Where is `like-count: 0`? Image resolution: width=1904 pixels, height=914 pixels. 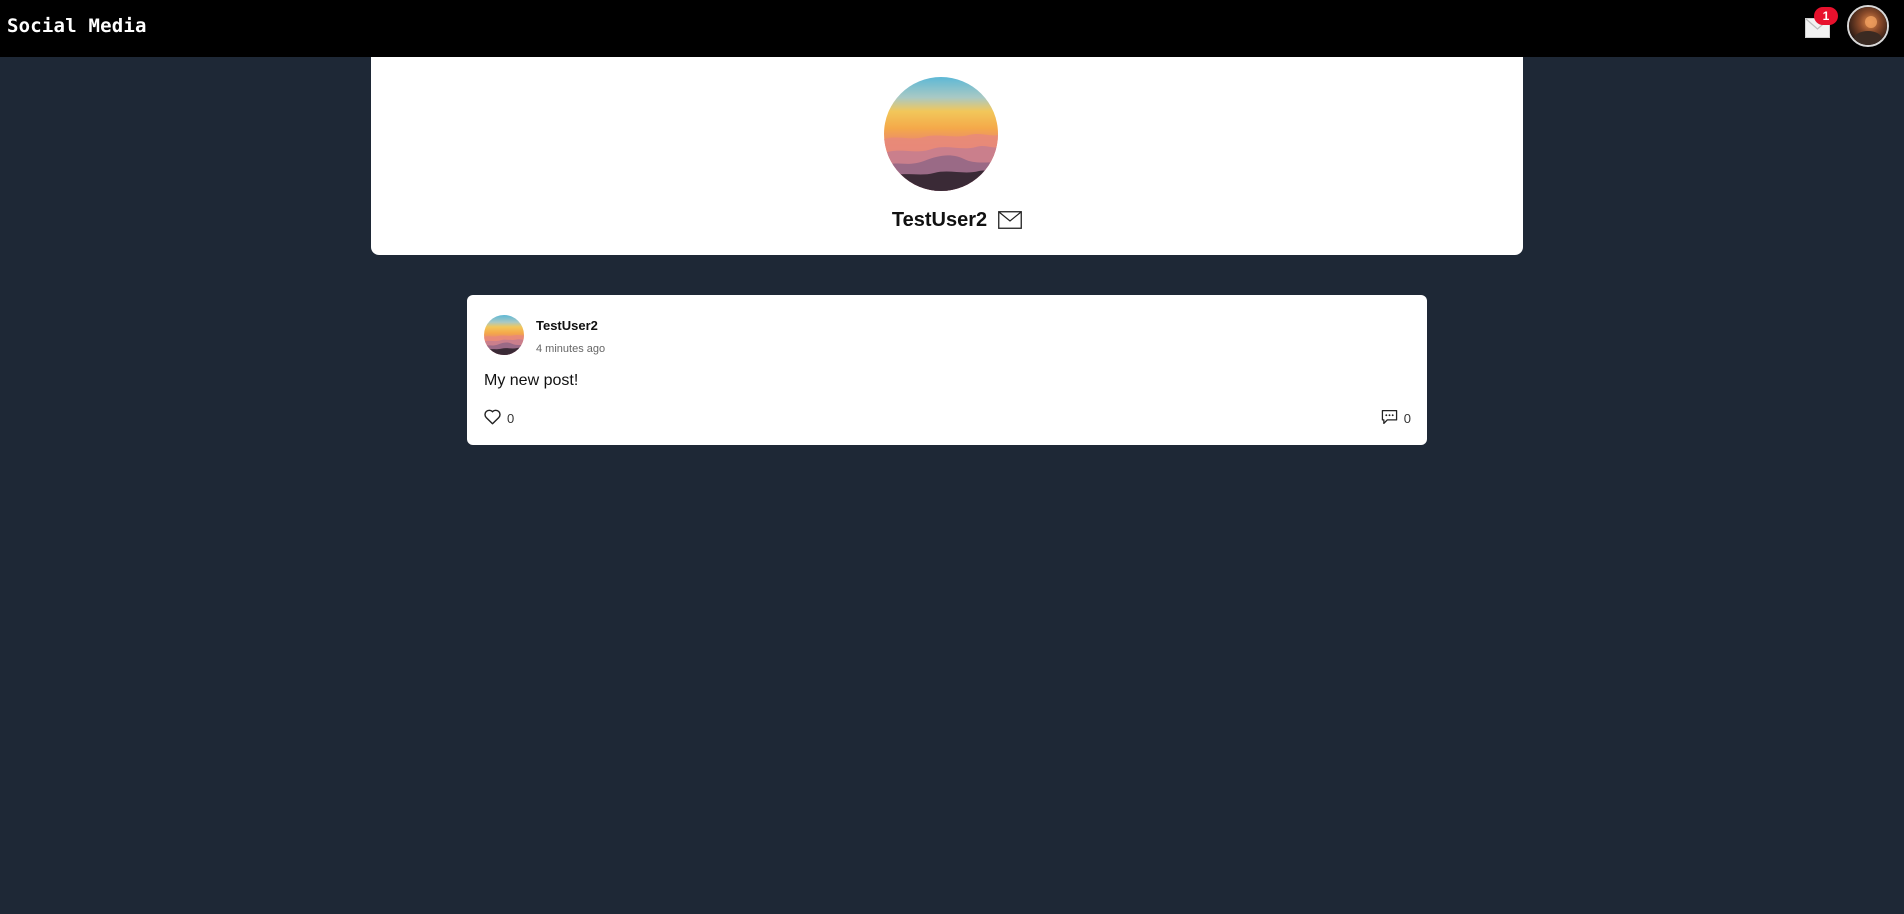
like-count: 0 is located at coordinates (511, 418).